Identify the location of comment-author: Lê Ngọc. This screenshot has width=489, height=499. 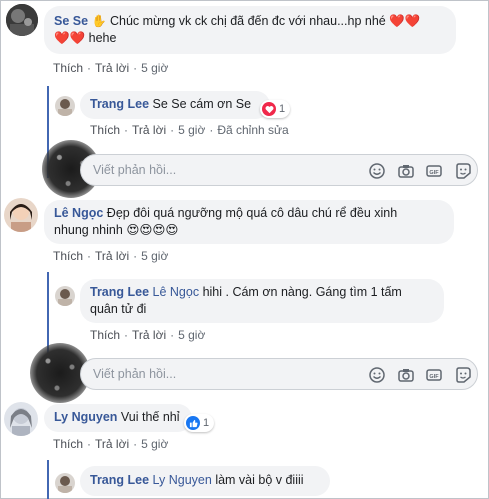
(78, 213).